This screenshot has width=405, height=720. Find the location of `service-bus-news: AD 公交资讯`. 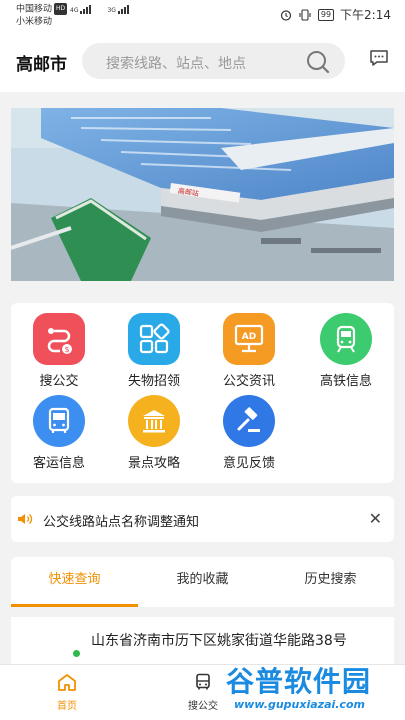

service-bus-news: AD 公交资讯 is located at coordinates (249, 351).